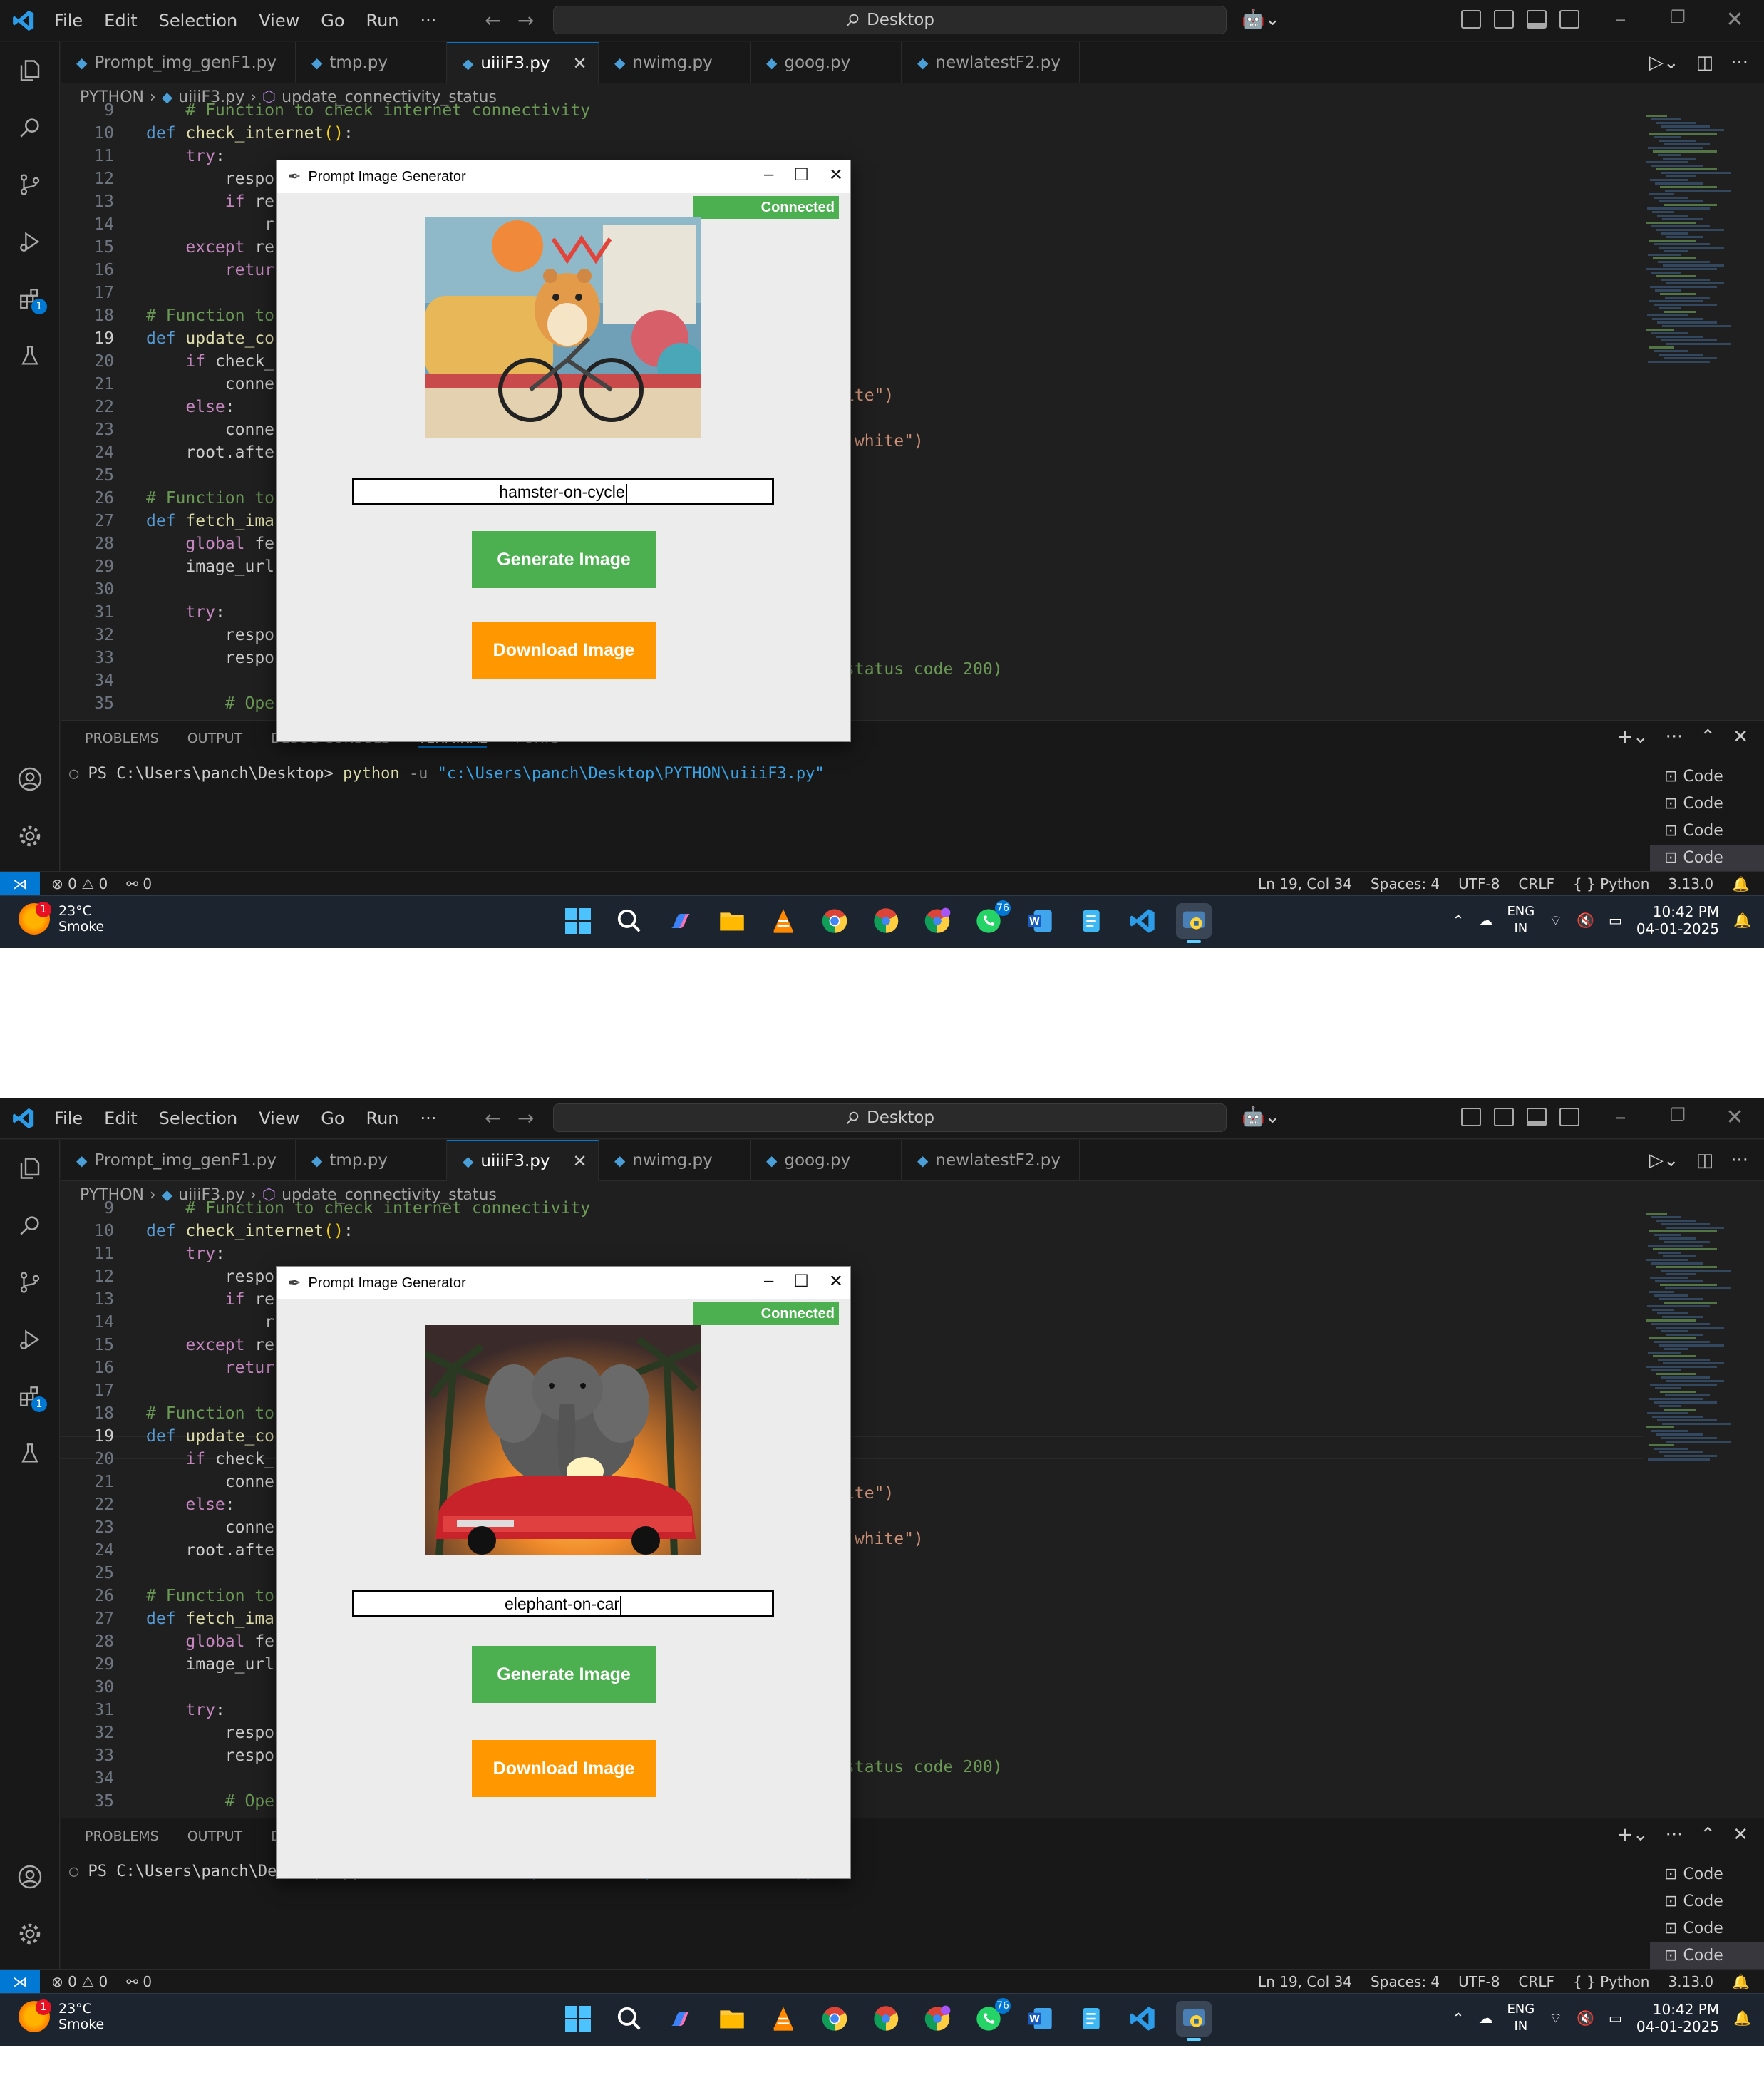  I want to click on tab-tmp: ◆ tmp.py, so click(371, 1160).